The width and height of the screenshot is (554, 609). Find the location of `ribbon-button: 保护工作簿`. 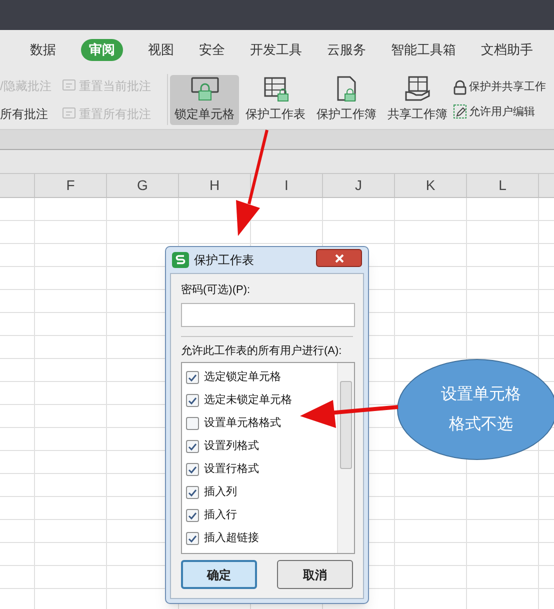

ribbon-button: 保护工作簿 is located at coordinates (346, 99).